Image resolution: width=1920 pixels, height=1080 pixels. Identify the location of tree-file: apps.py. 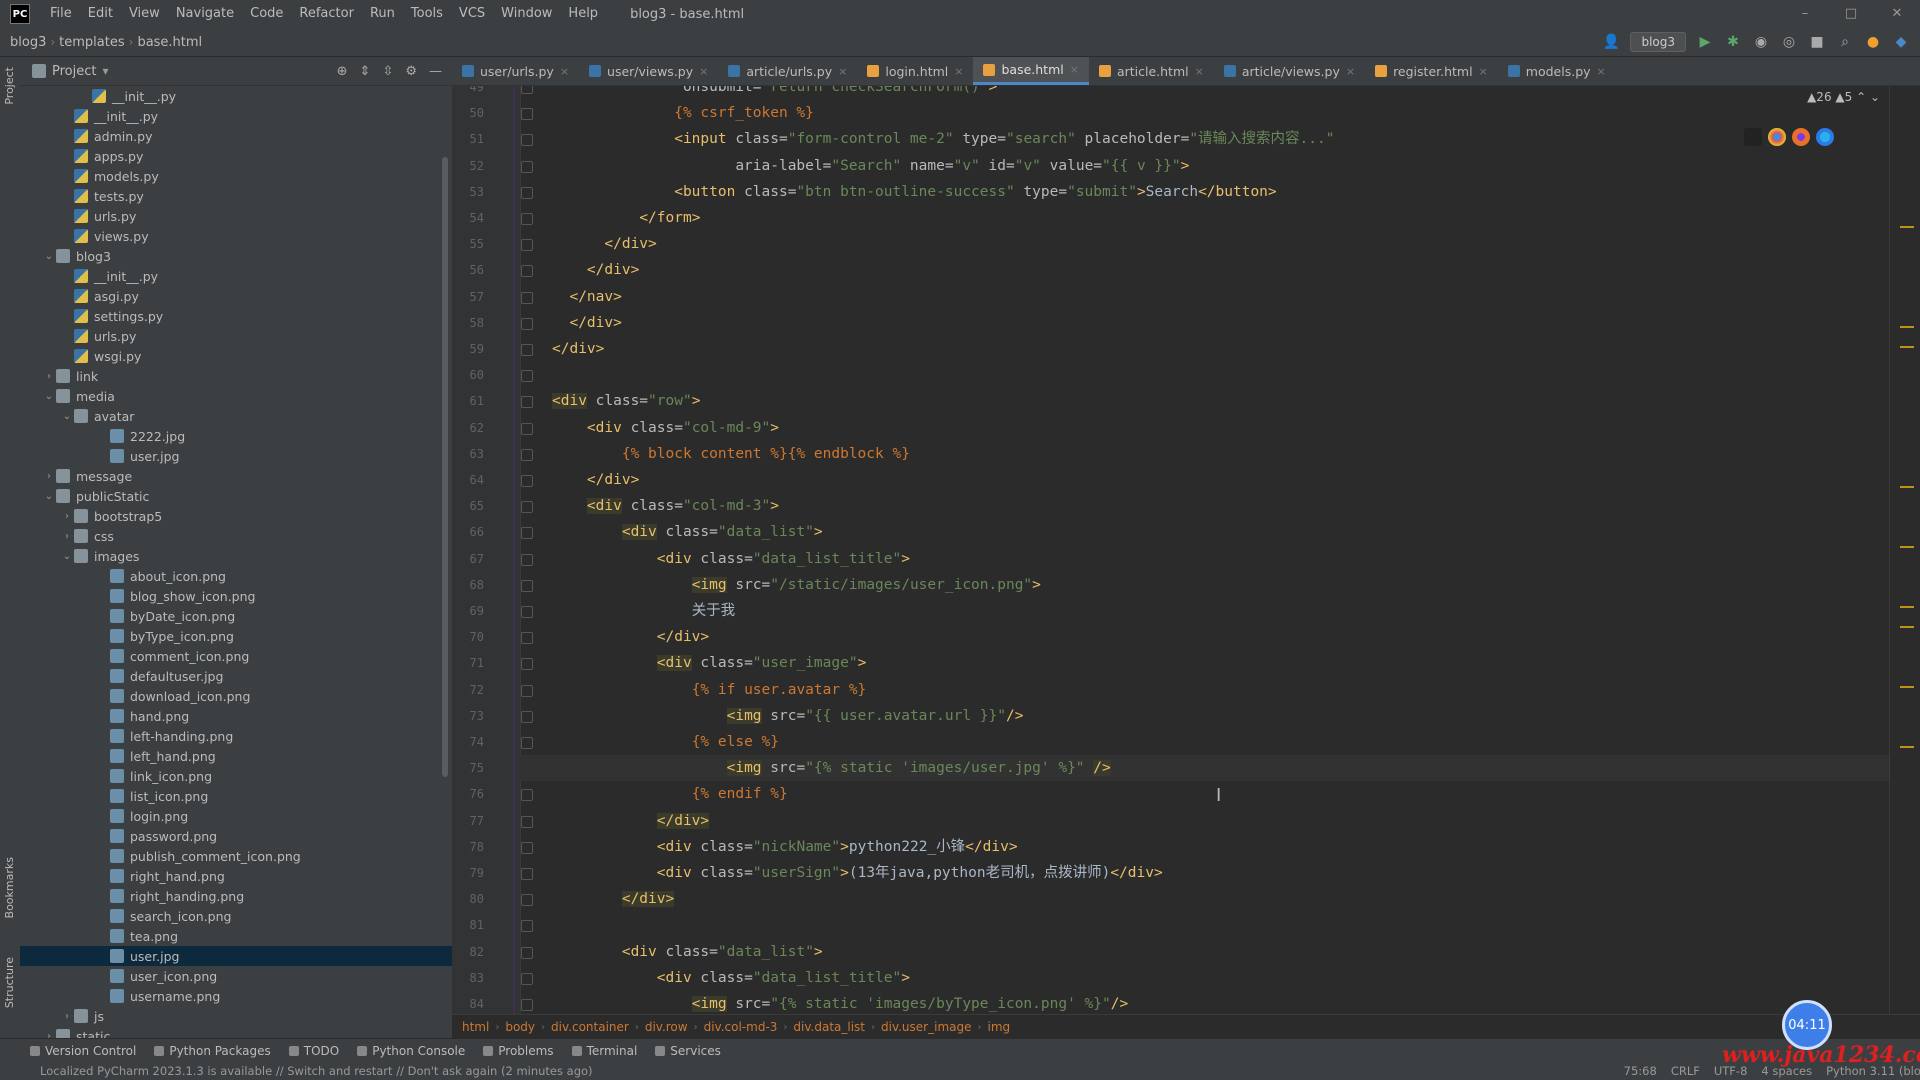
(236, 156).